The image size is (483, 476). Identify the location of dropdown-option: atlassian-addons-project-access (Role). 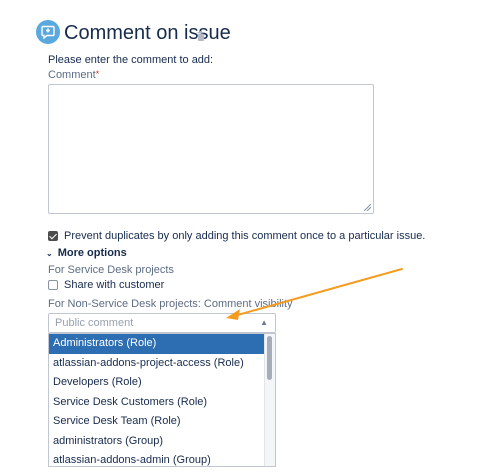
(157, 364).